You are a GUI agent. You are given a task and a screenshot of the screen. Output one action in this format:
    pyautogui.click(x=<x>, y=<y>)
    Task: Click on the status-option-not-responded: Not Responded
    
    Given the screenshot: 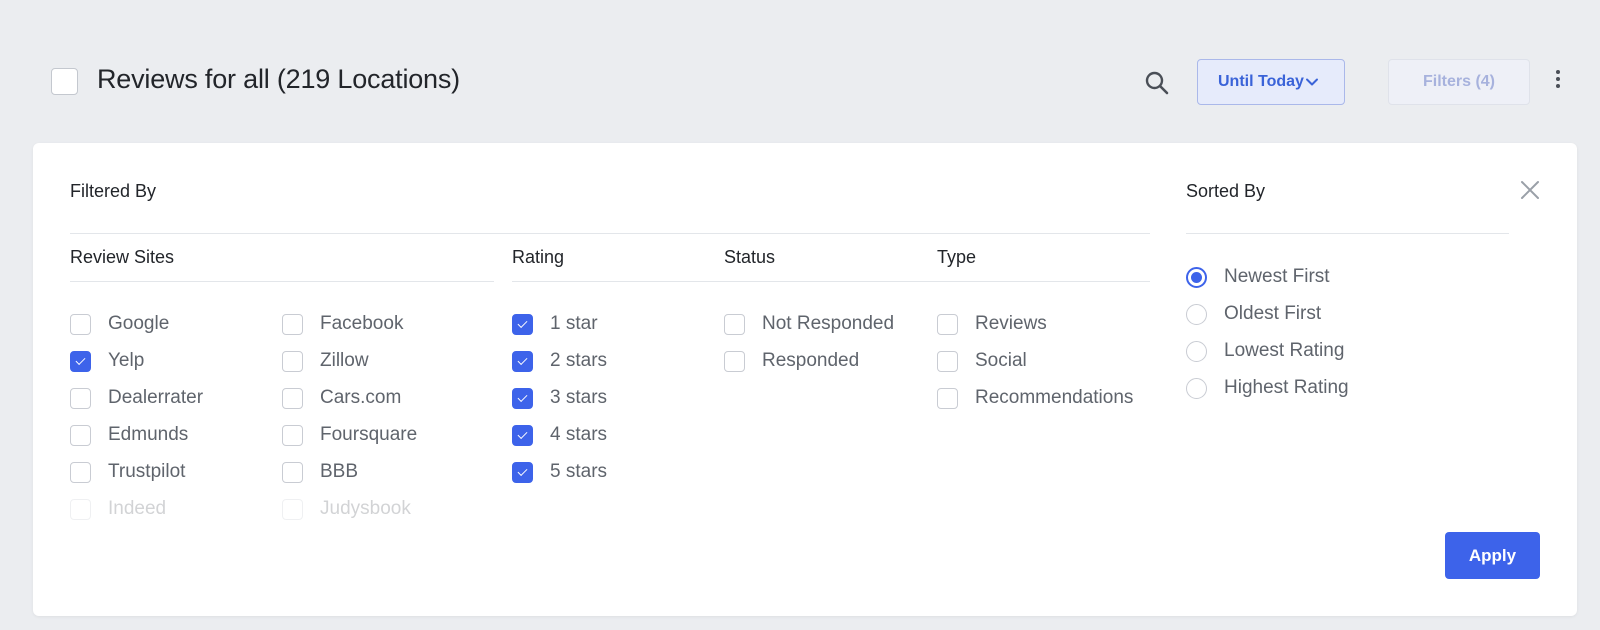 What is the action you would take?
    pyautogui.click(x=809, y=324)
    